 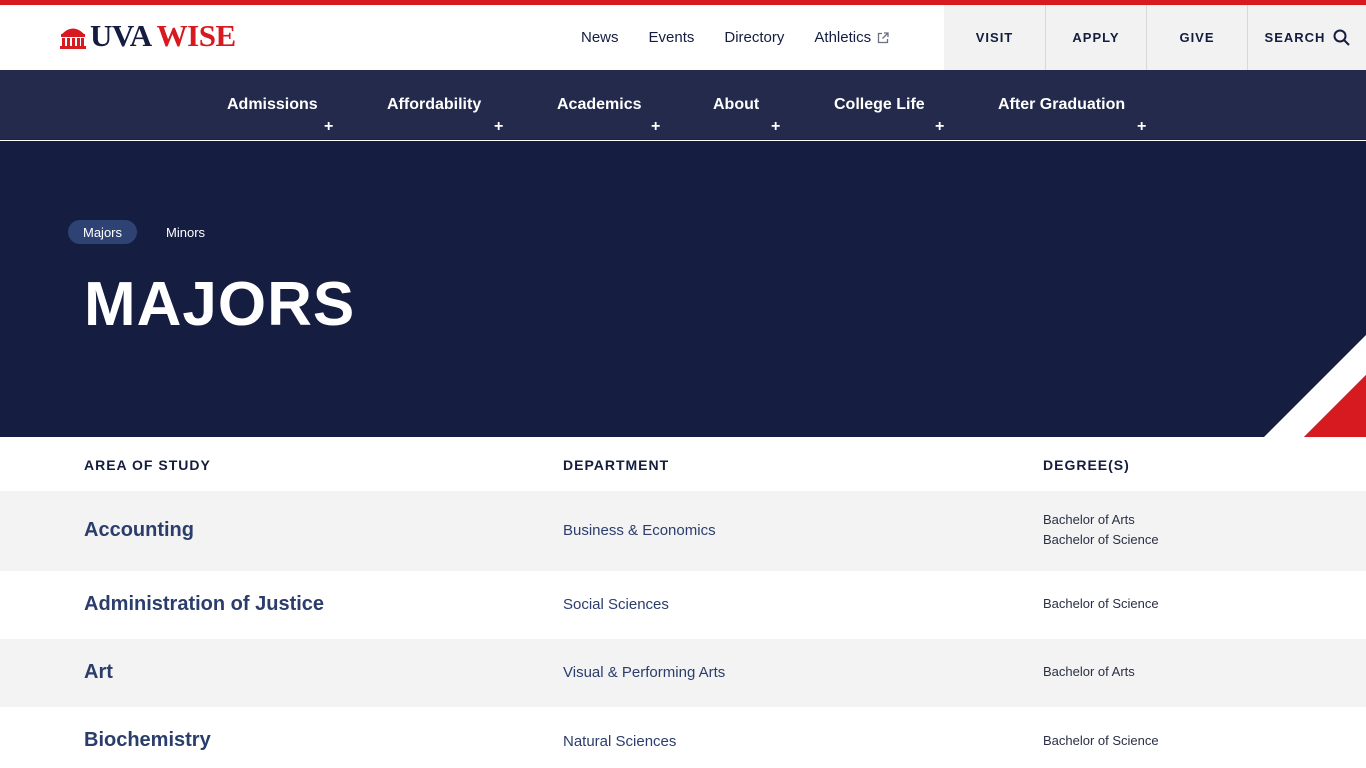 What do you see at coordinates (994, 37) in the screenshot?
I see `visit-button: VISIT` at bounding box center [994, 37].